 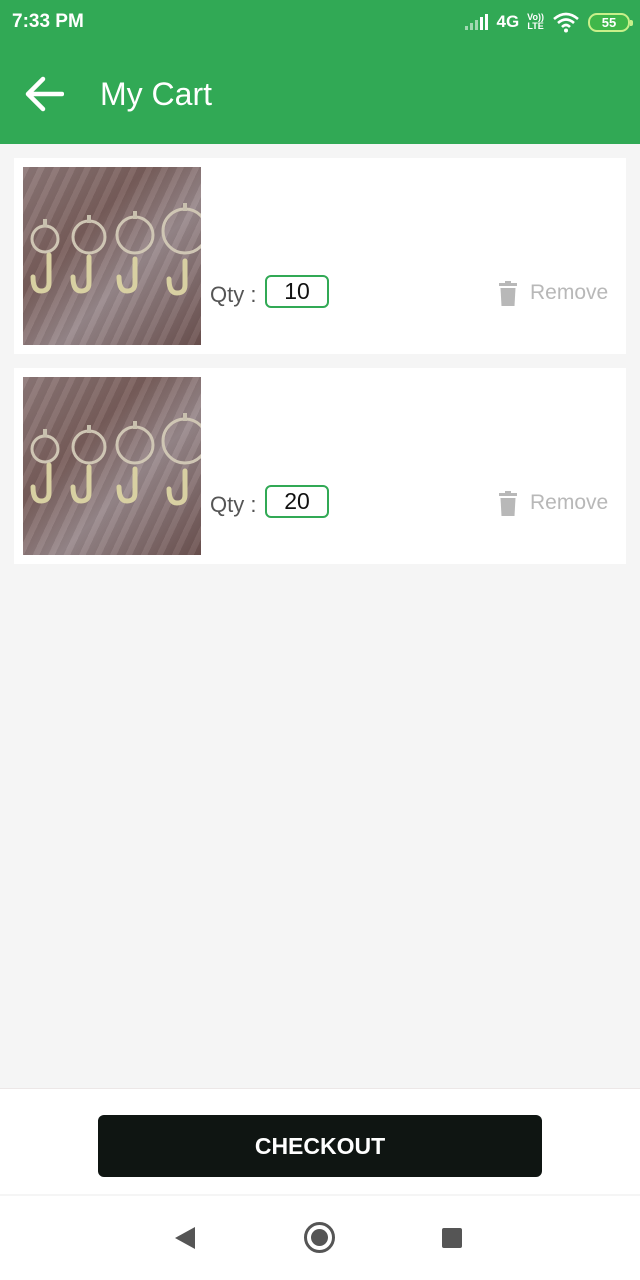 What do you see at coordinates (48, 21) in the screenshot?
I see `status-time: 7:33 PM` at bounding box center [48, 21].